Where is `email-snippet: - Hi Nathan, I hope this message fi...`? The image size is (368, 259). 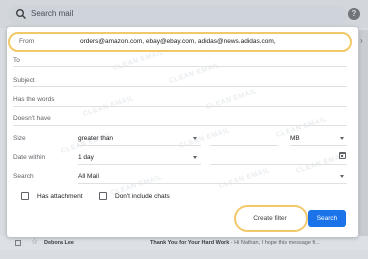
email-snippet: - Hi Nathan, I hope this message fi... is located at coordinates (274, 243).